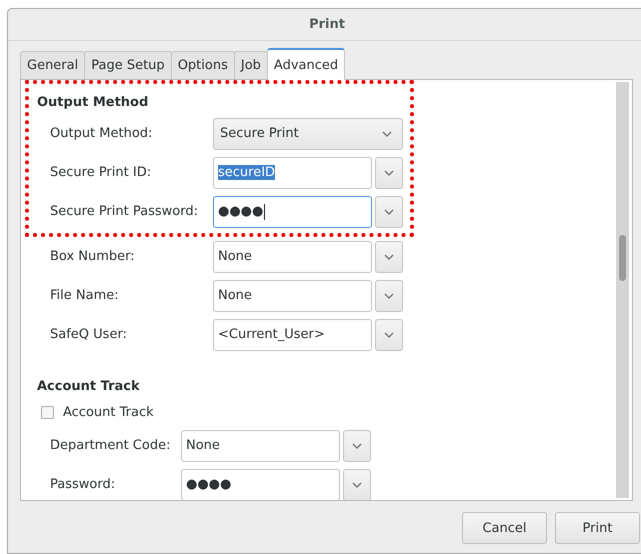 This screenshot has height=554, width=641. I want to click on dropdown: Secure Print, so click(308, 134).